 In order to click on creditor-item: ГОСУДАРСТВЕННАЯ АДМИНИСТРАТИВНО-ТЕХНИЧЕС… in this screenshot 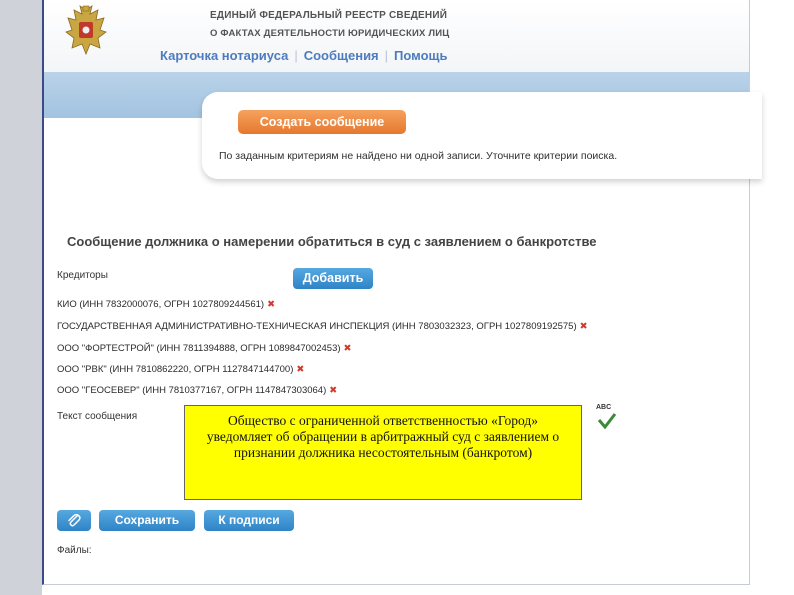, I will do `click(322, 326)`.